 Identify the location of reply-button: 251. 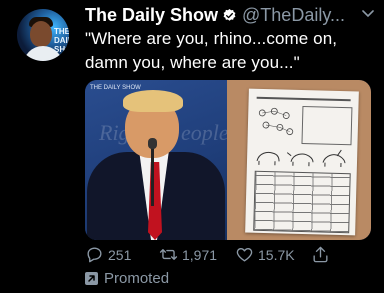
(108, 254).